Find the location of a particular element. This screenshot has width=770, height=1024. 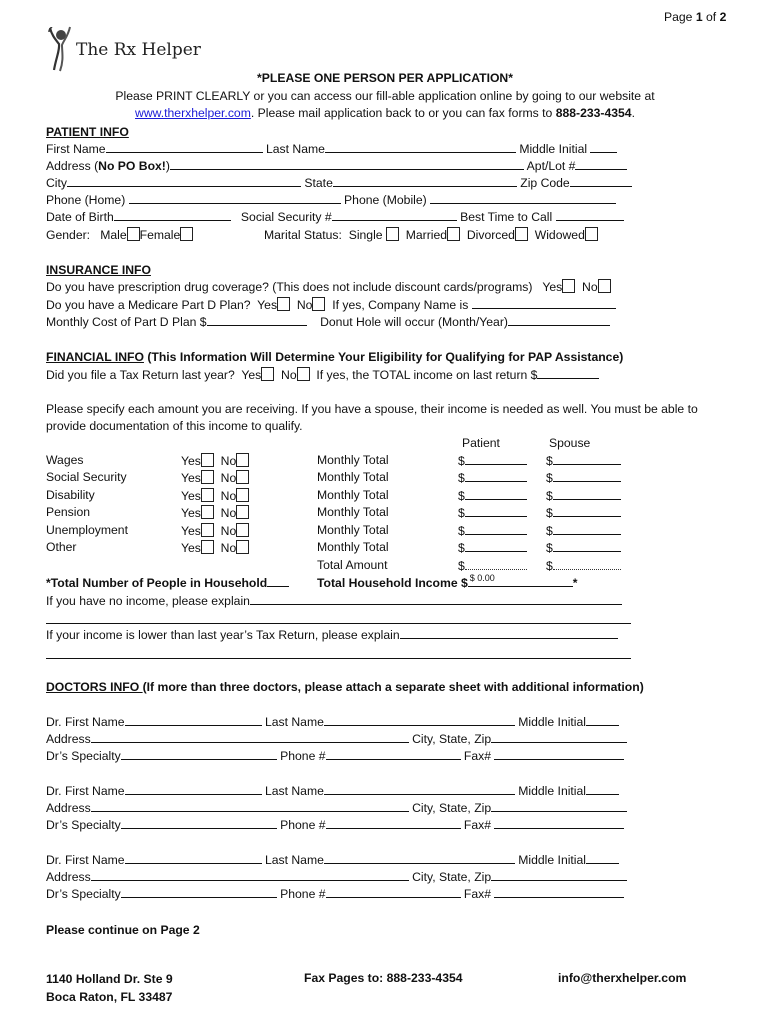

best-time-field is located at coordinates (589, 215).